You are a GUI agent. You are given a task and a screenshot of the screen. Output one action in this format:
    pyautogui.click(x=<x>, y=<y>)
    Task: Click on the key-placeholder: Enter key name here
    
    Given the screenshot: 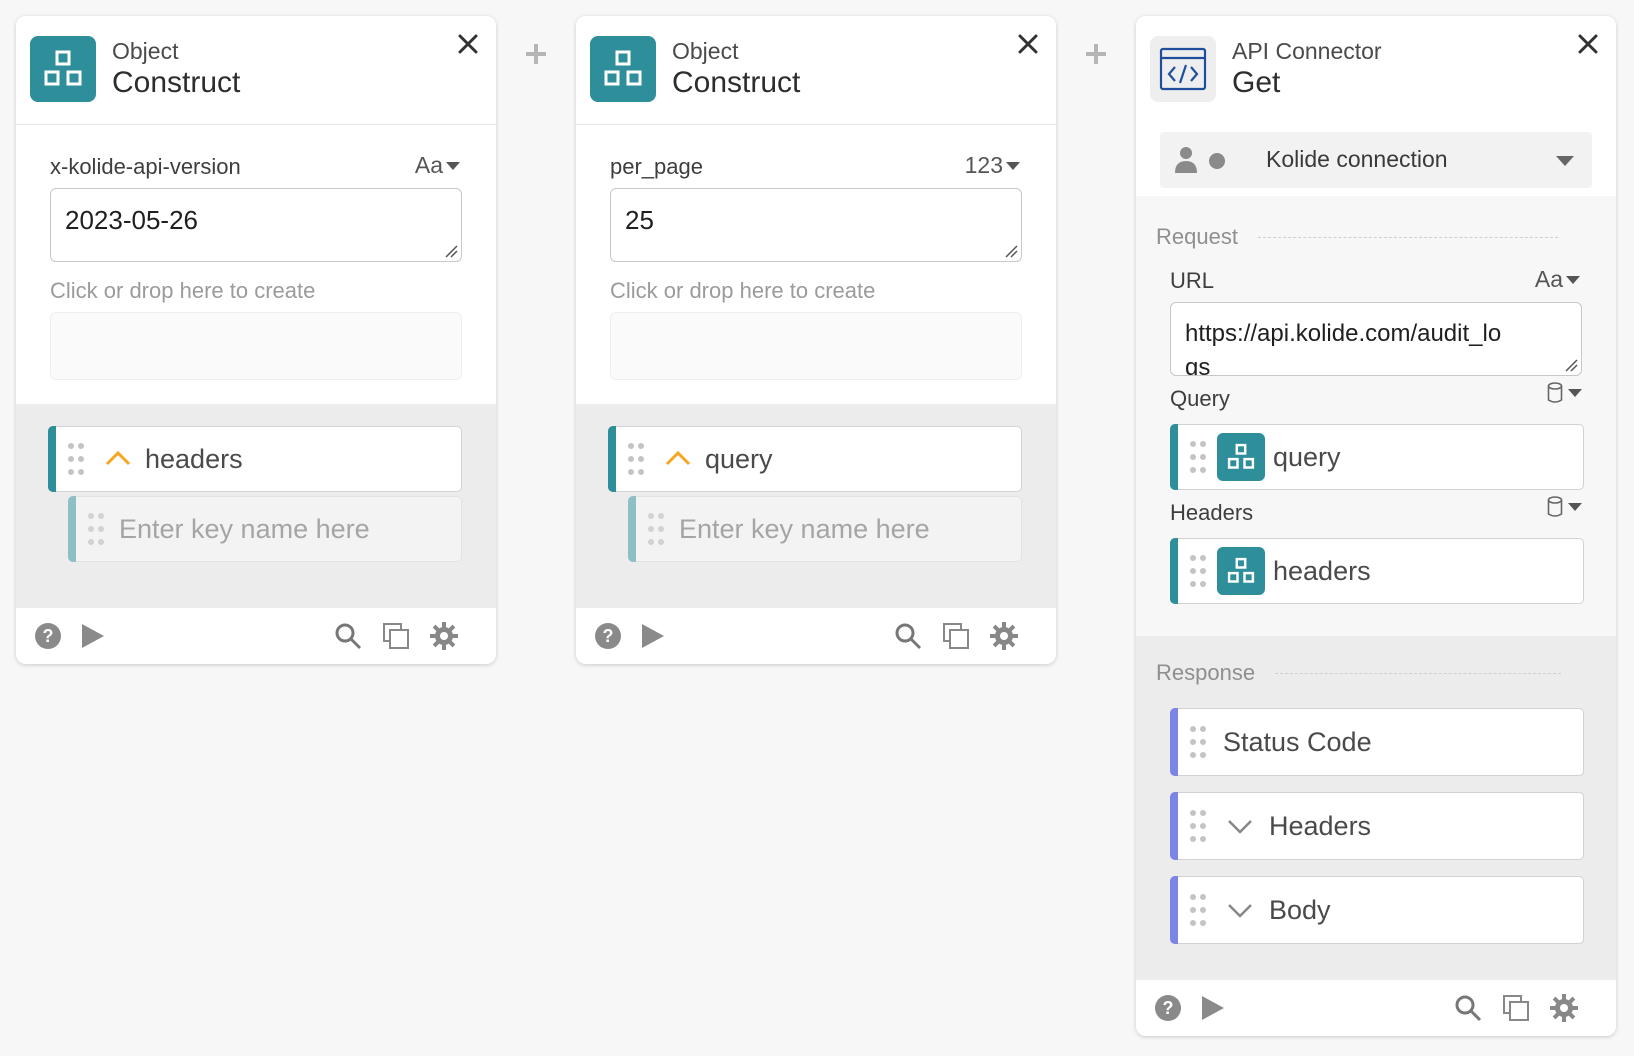 What is the action you would take?
    pyautogui.click(x=804, y=528)
    